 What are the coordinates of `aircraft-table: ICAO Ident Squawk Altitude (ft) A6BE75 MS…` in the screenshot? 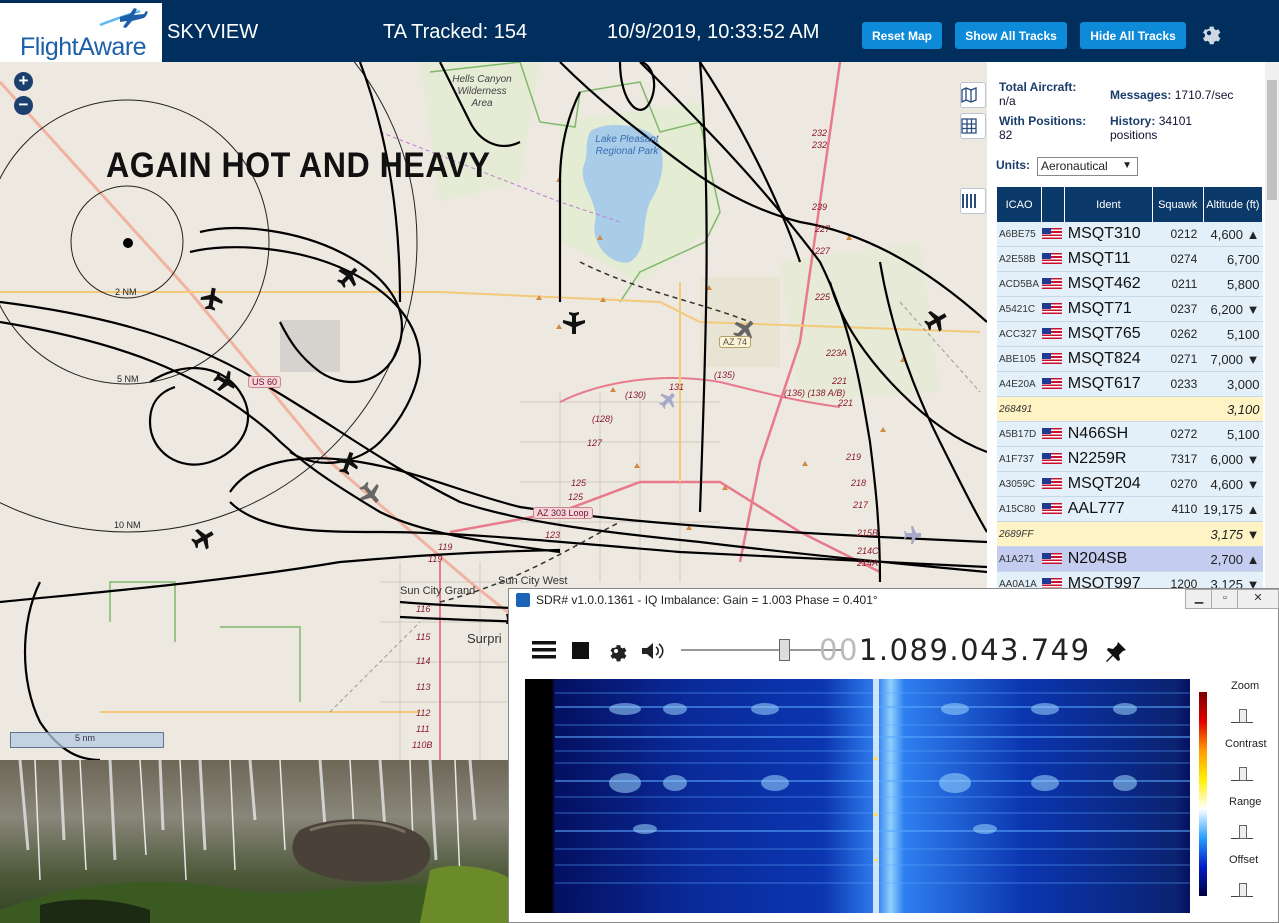 It's located at (1130, 387).